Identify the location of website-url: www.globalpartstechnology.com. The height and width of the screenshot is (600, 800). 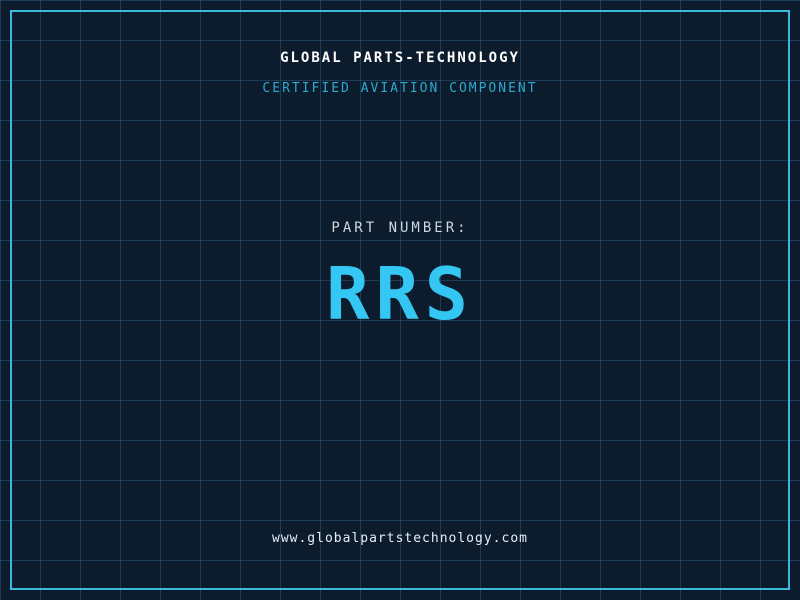
(400, 538).